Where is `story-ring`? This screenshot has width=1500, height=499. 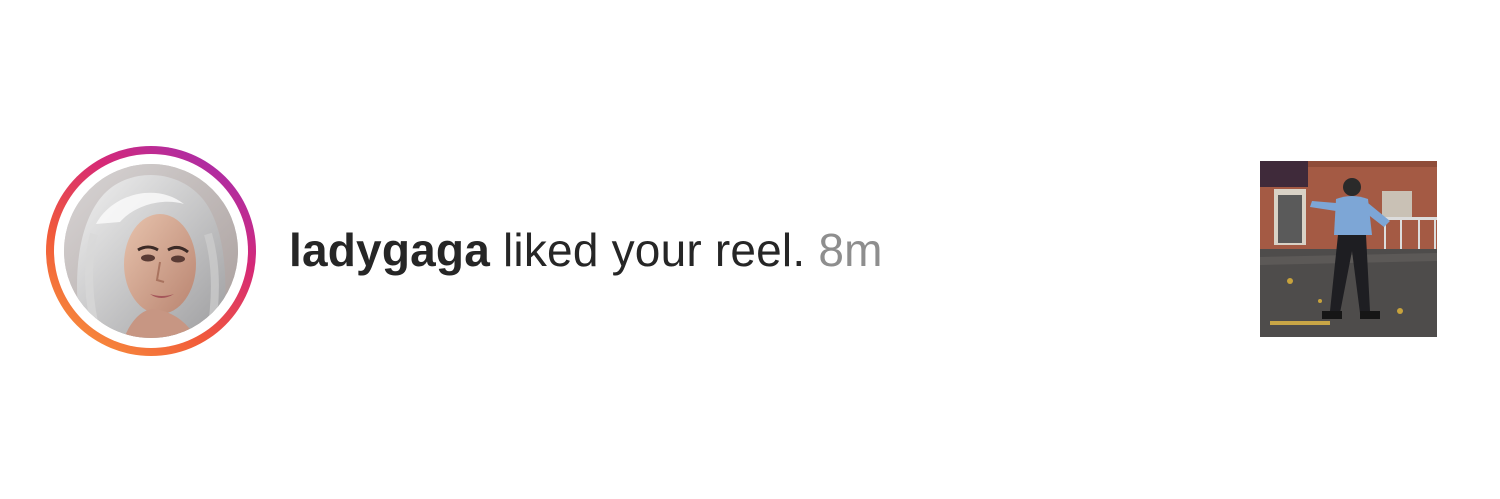 story-ring is located at coordinates (151, 251).